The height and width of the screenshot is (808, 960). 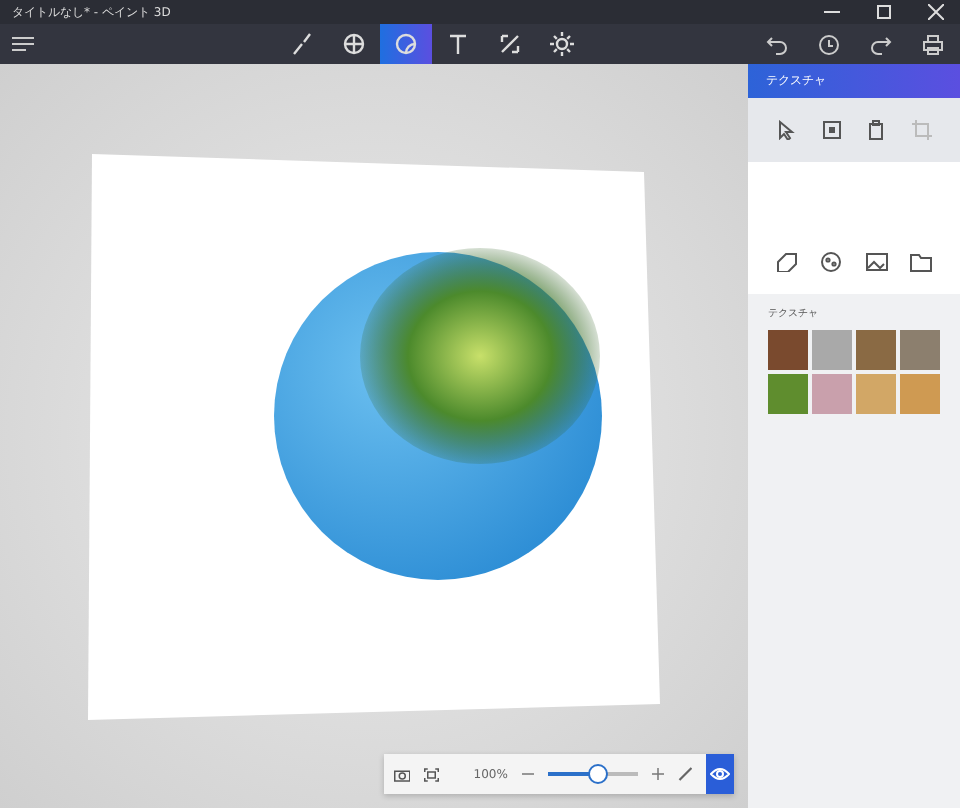 I want to click on sticker-category-button, so click(x=786, y=262).